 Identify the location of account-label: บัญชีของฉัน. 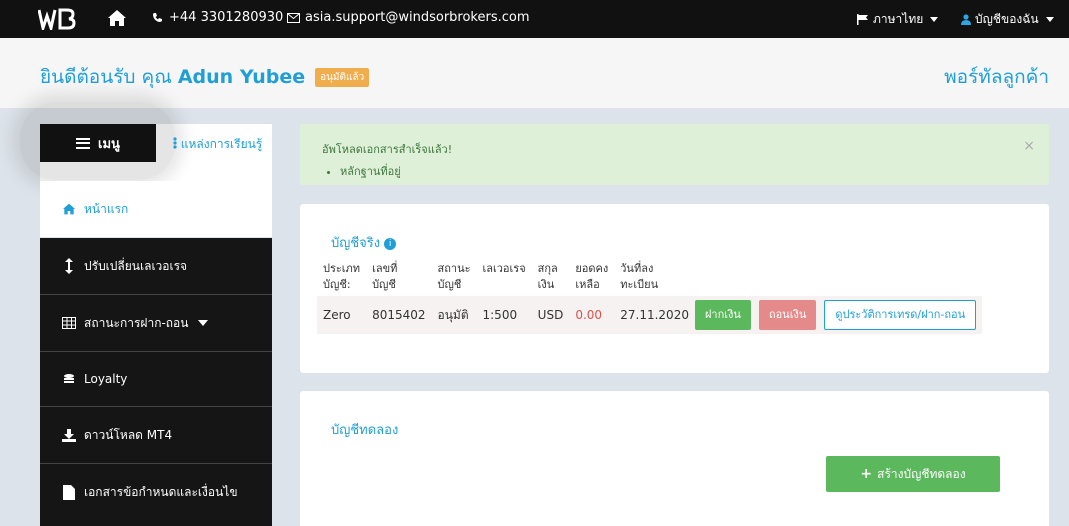
(1007, 19).